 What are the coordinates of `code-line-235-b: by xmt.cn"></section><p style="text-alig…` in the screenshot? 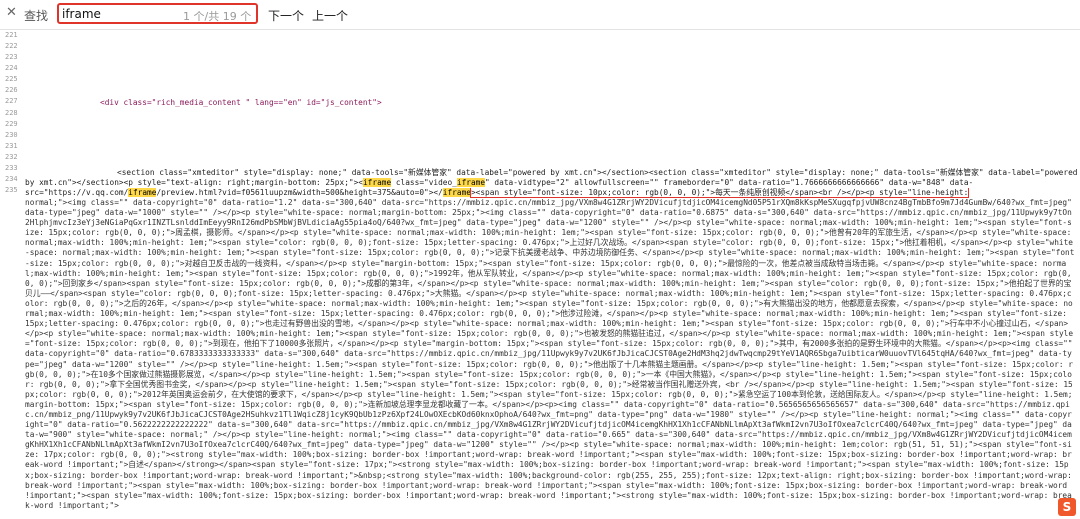 It's located at (552, 183).